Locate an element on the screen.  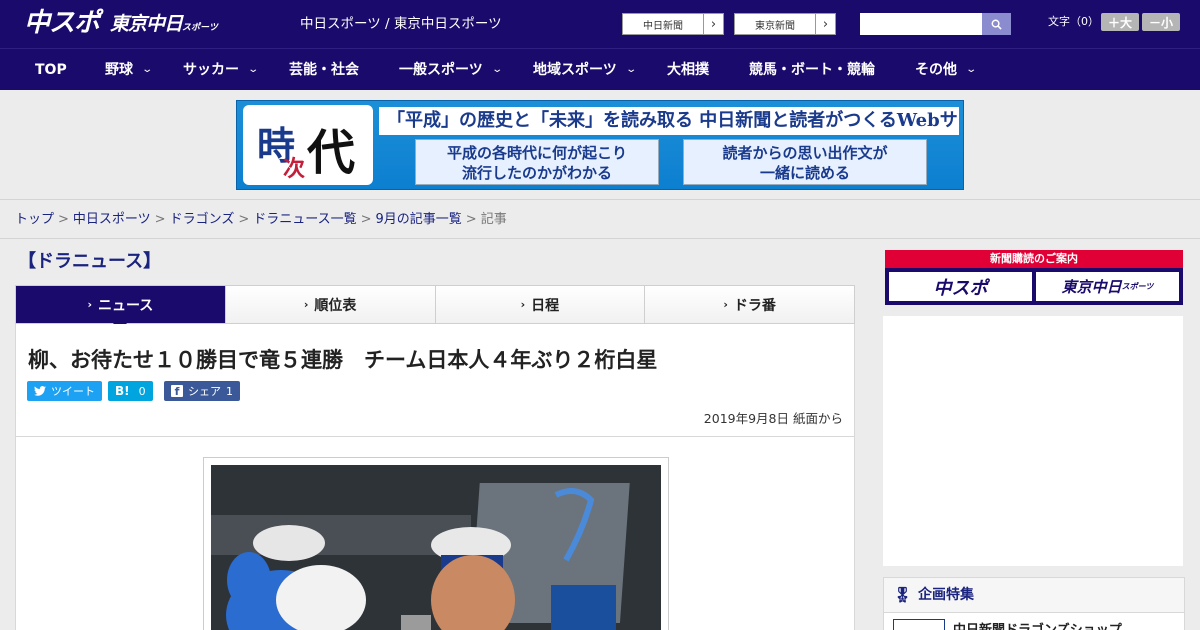
tab-label: ニュース is located at coordinates (125, 305).